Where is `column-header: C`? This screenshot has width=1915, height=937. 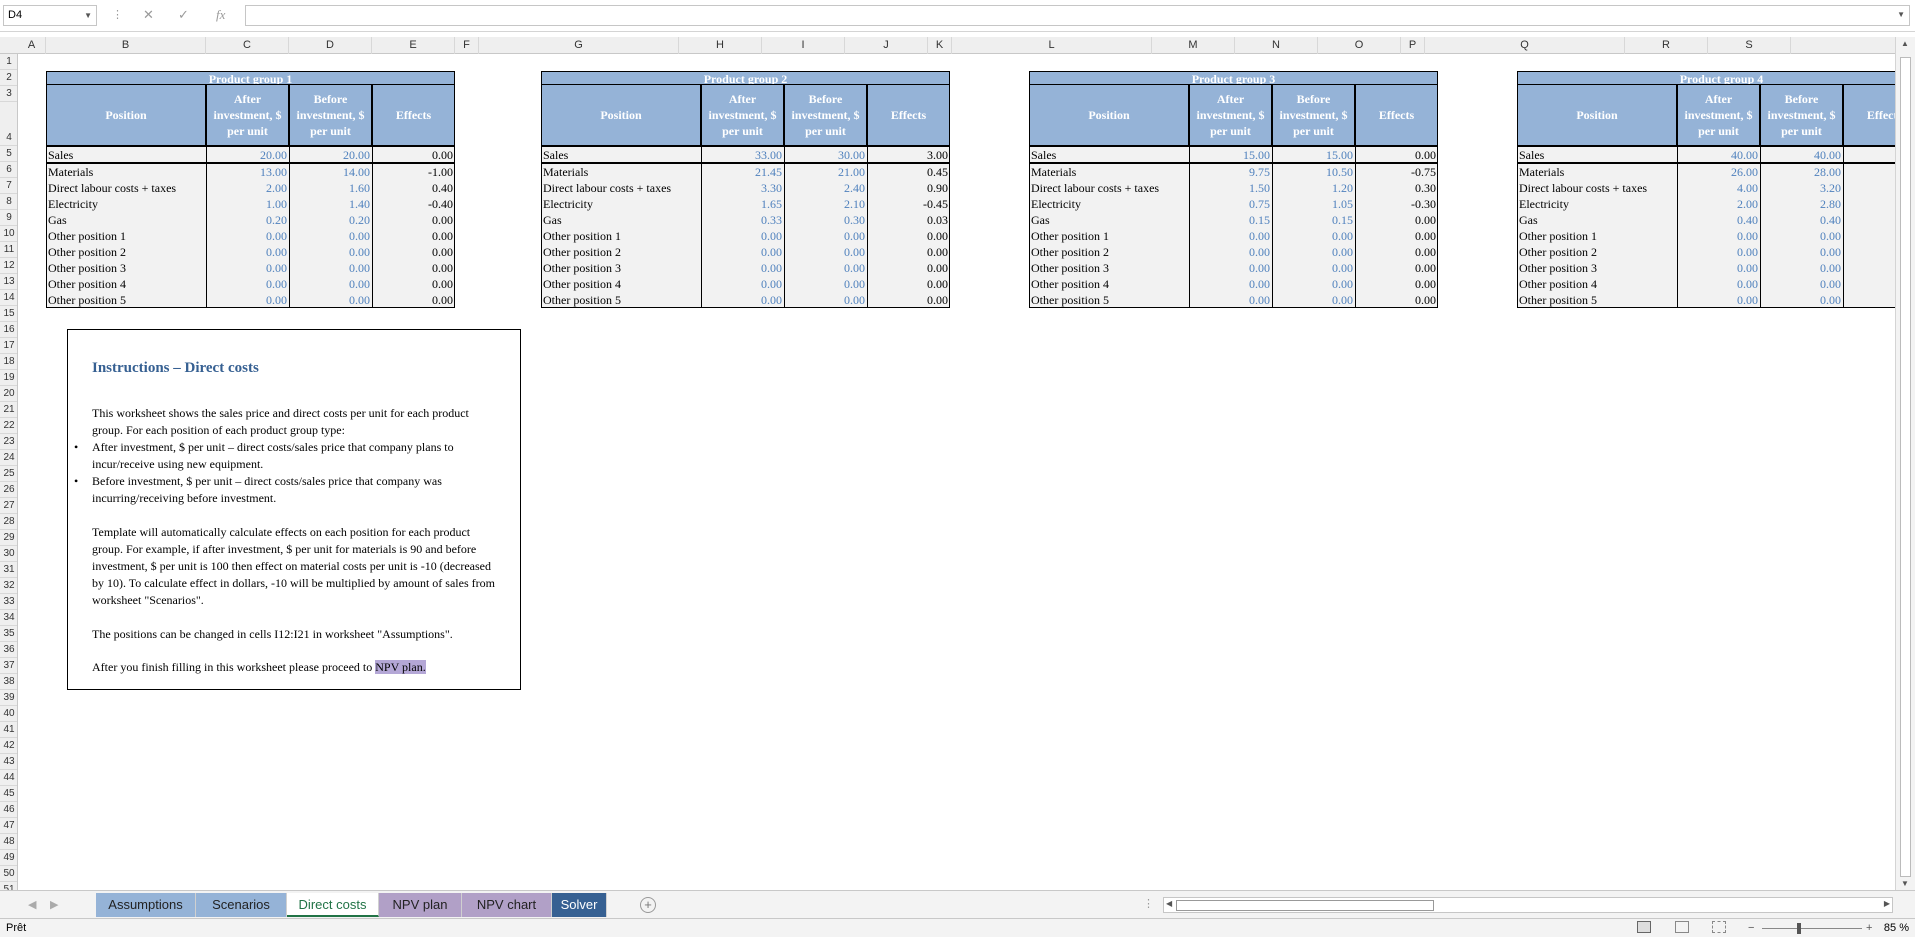
column-header: C is located at coordinates (247, 45).